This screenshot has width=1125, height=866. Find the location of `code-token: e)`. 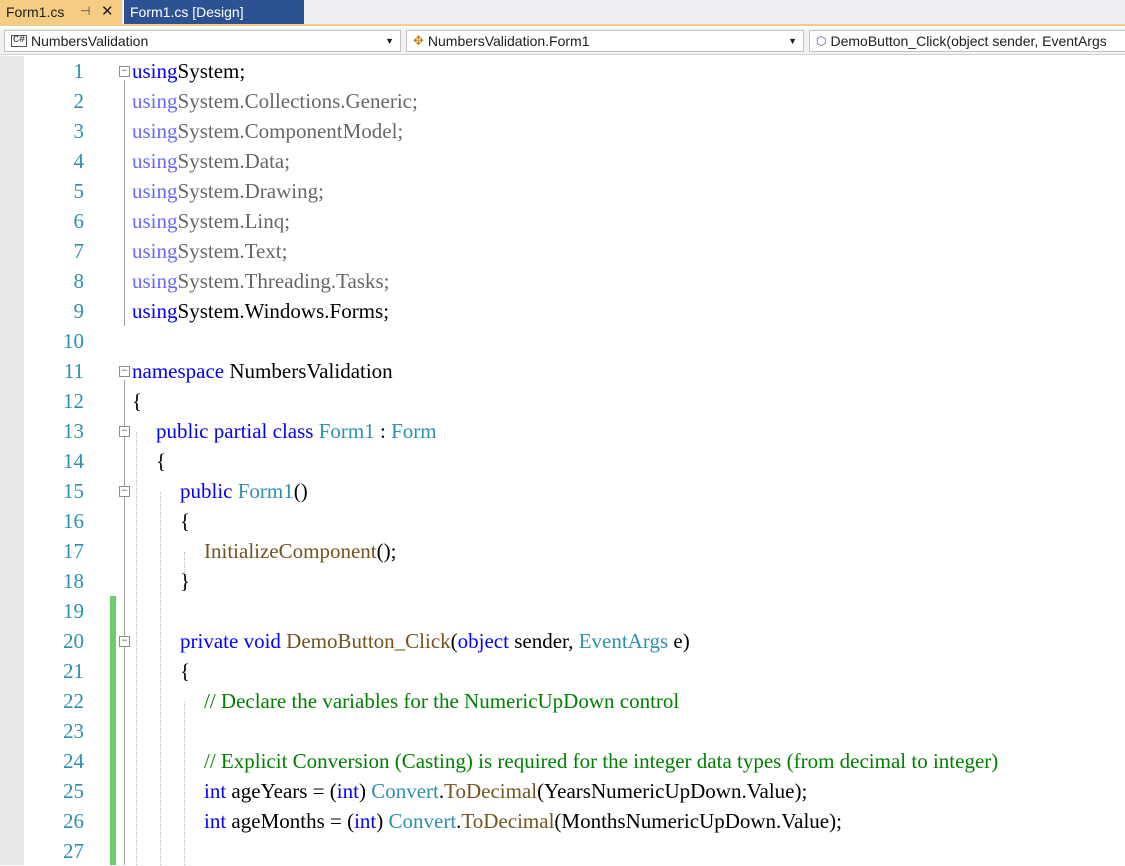

code-token: e) is located at coordinates (679, 641).